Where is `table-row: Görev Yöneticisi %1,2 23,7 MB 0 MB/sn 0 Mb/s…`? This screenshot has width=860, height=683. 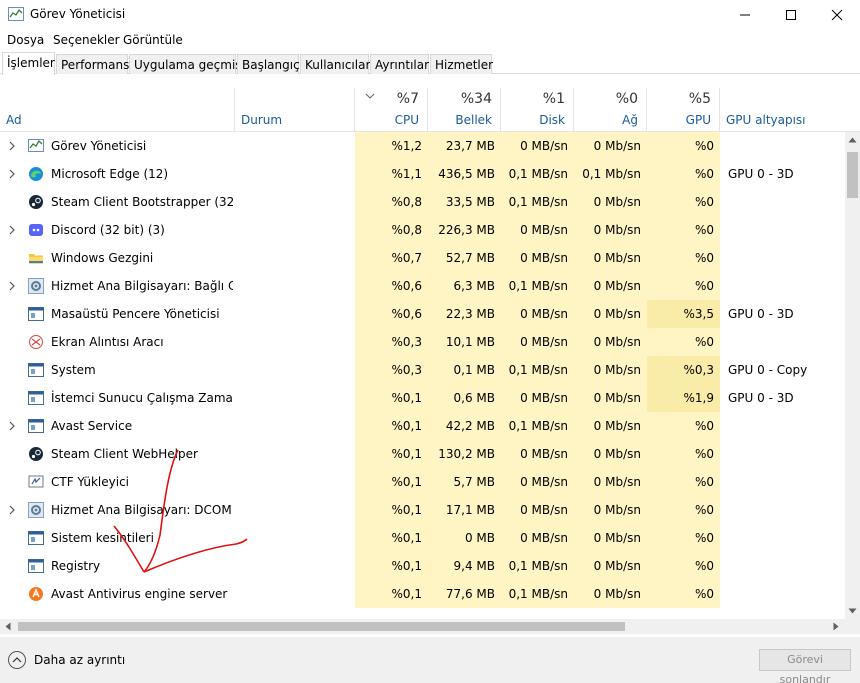
table-row: Görev Yöneticisi %1,2 23,7 MB 0 MB/sn 0 Mb/s… is located at coordinates (422, 146).